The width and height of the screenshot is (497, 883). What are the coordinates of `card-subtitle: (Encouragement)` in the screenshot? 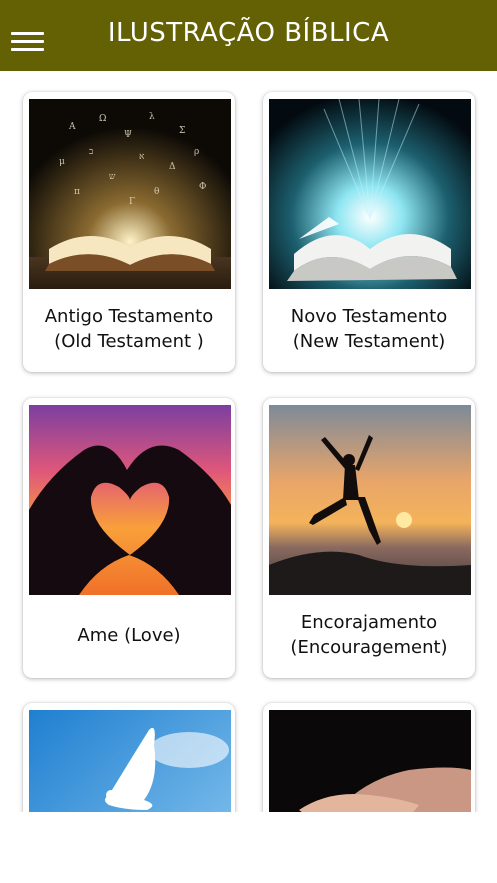 It's located at (369, 647).